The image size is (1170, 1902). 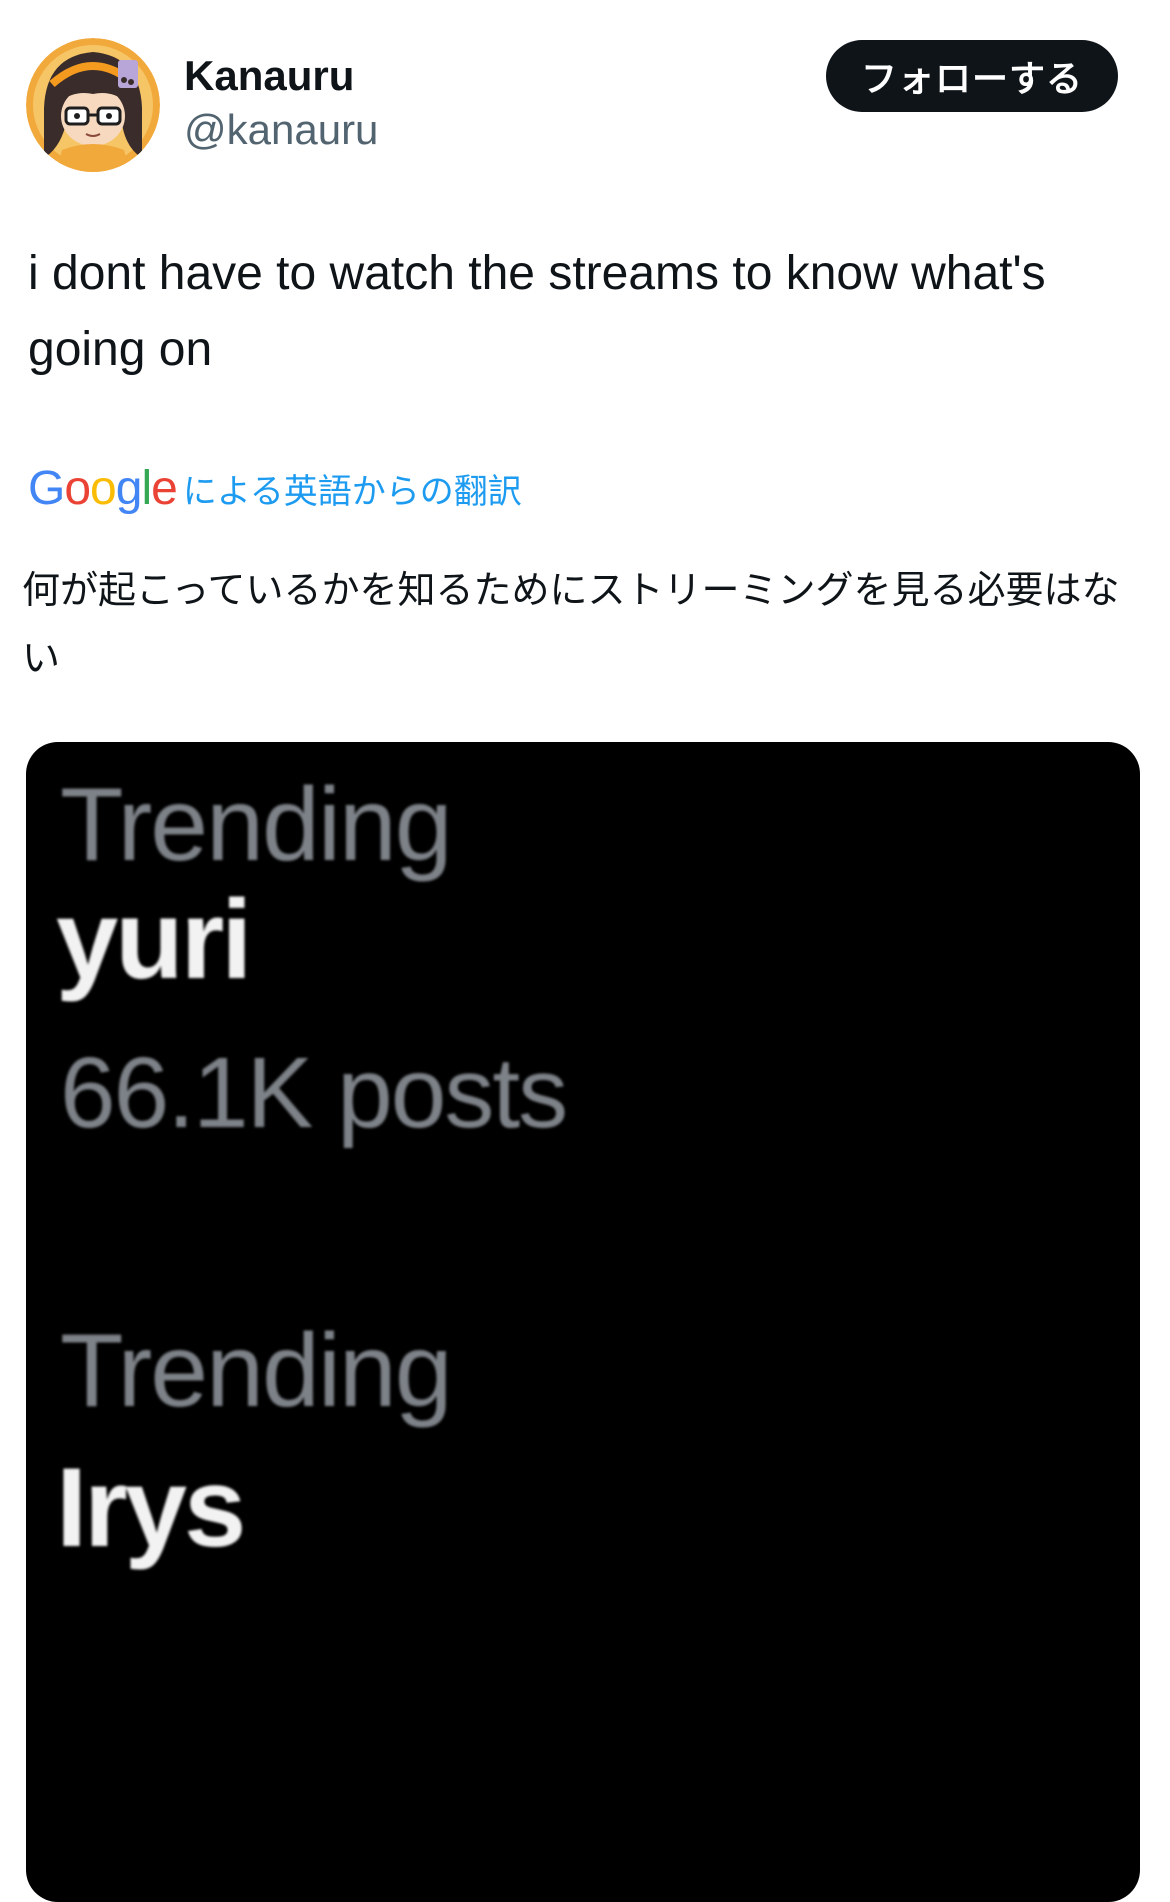 I want to click on translation-attribution: Google による英語からの翻訳, so click(x=275, y=488).